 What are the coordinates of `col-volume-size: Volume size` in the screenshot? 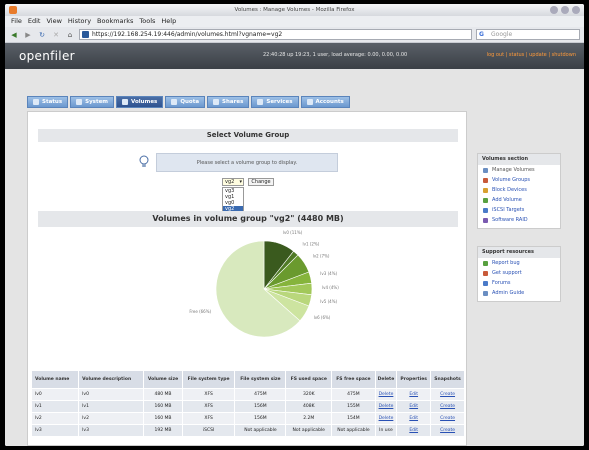 It's located at (163, 379).